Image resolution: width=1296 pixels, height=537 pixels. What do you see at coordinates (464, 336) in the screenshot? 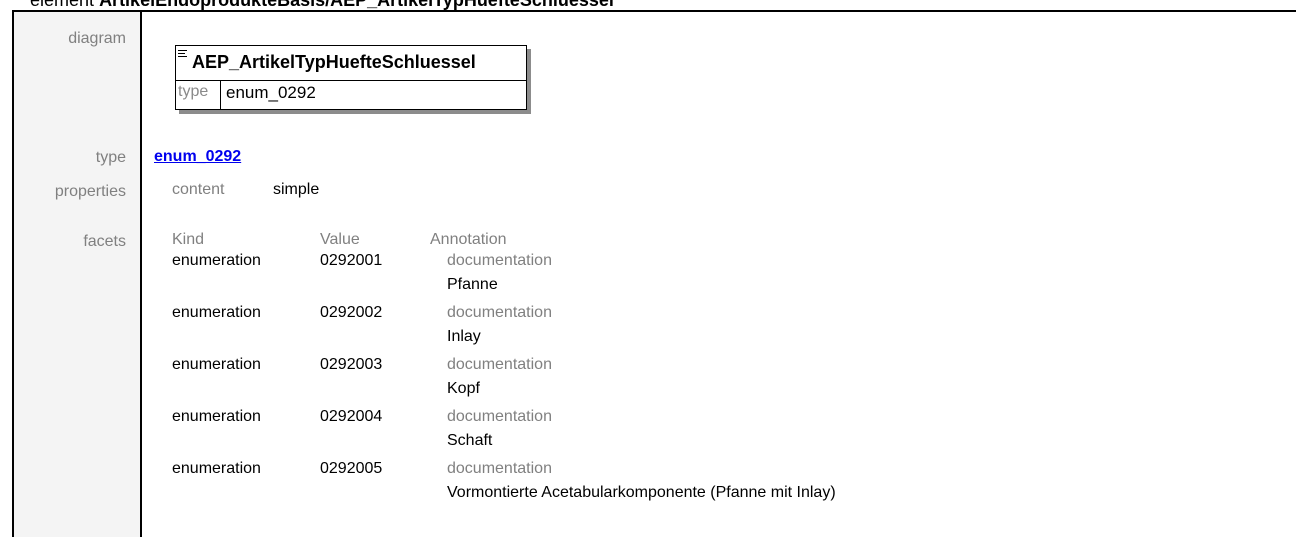
I see `facet-annotation-text: Inlay` at bounding box center [464, 336].